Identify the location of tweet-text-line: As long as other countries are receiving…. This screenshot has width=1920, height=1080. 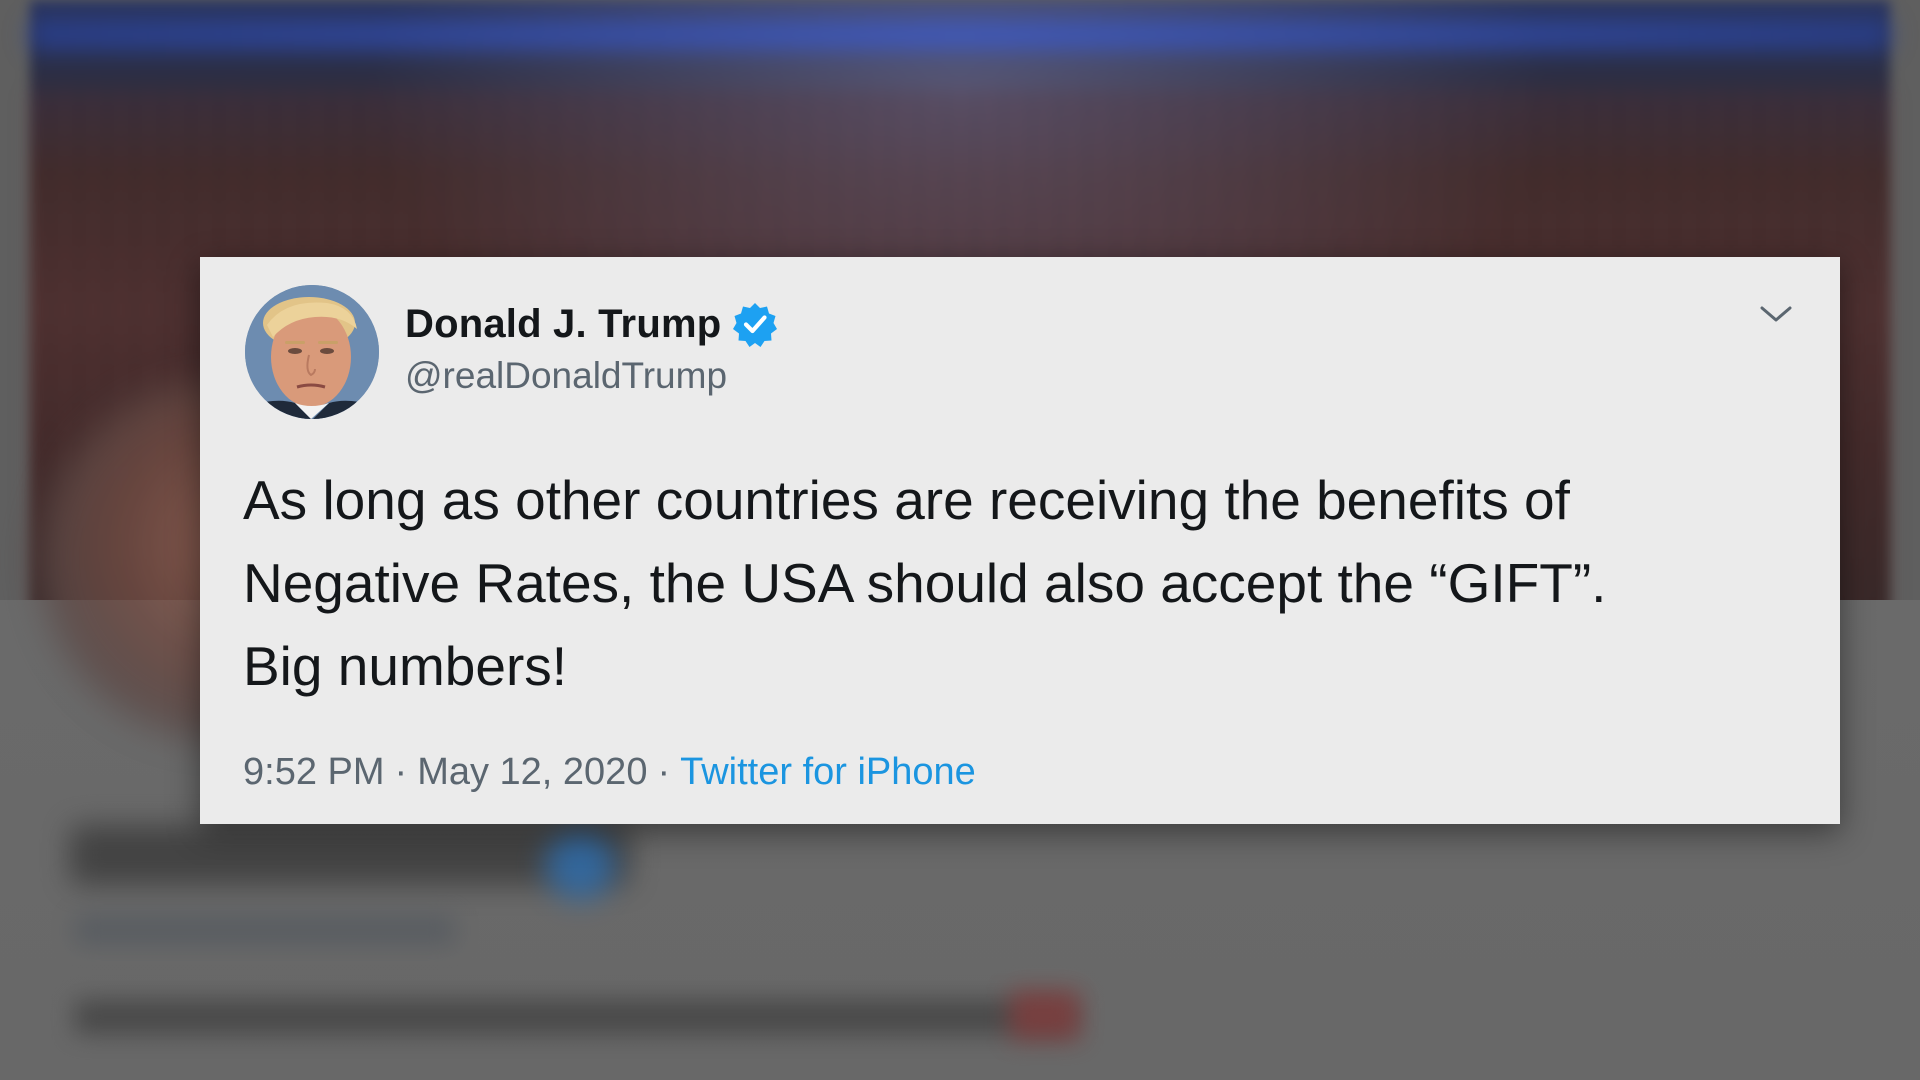
(906, 500).